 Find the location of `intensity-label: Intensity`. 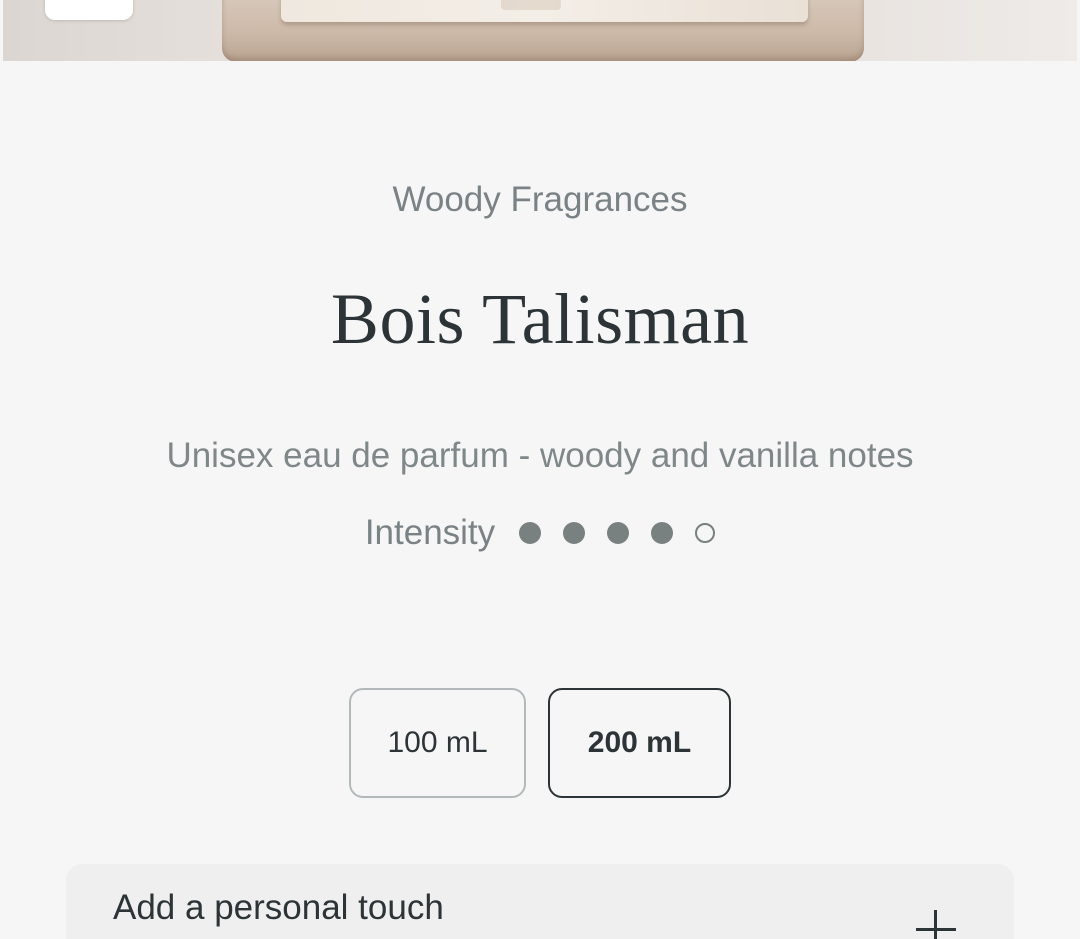

intensity-label: Intensity is located at coordinates (430, 532).